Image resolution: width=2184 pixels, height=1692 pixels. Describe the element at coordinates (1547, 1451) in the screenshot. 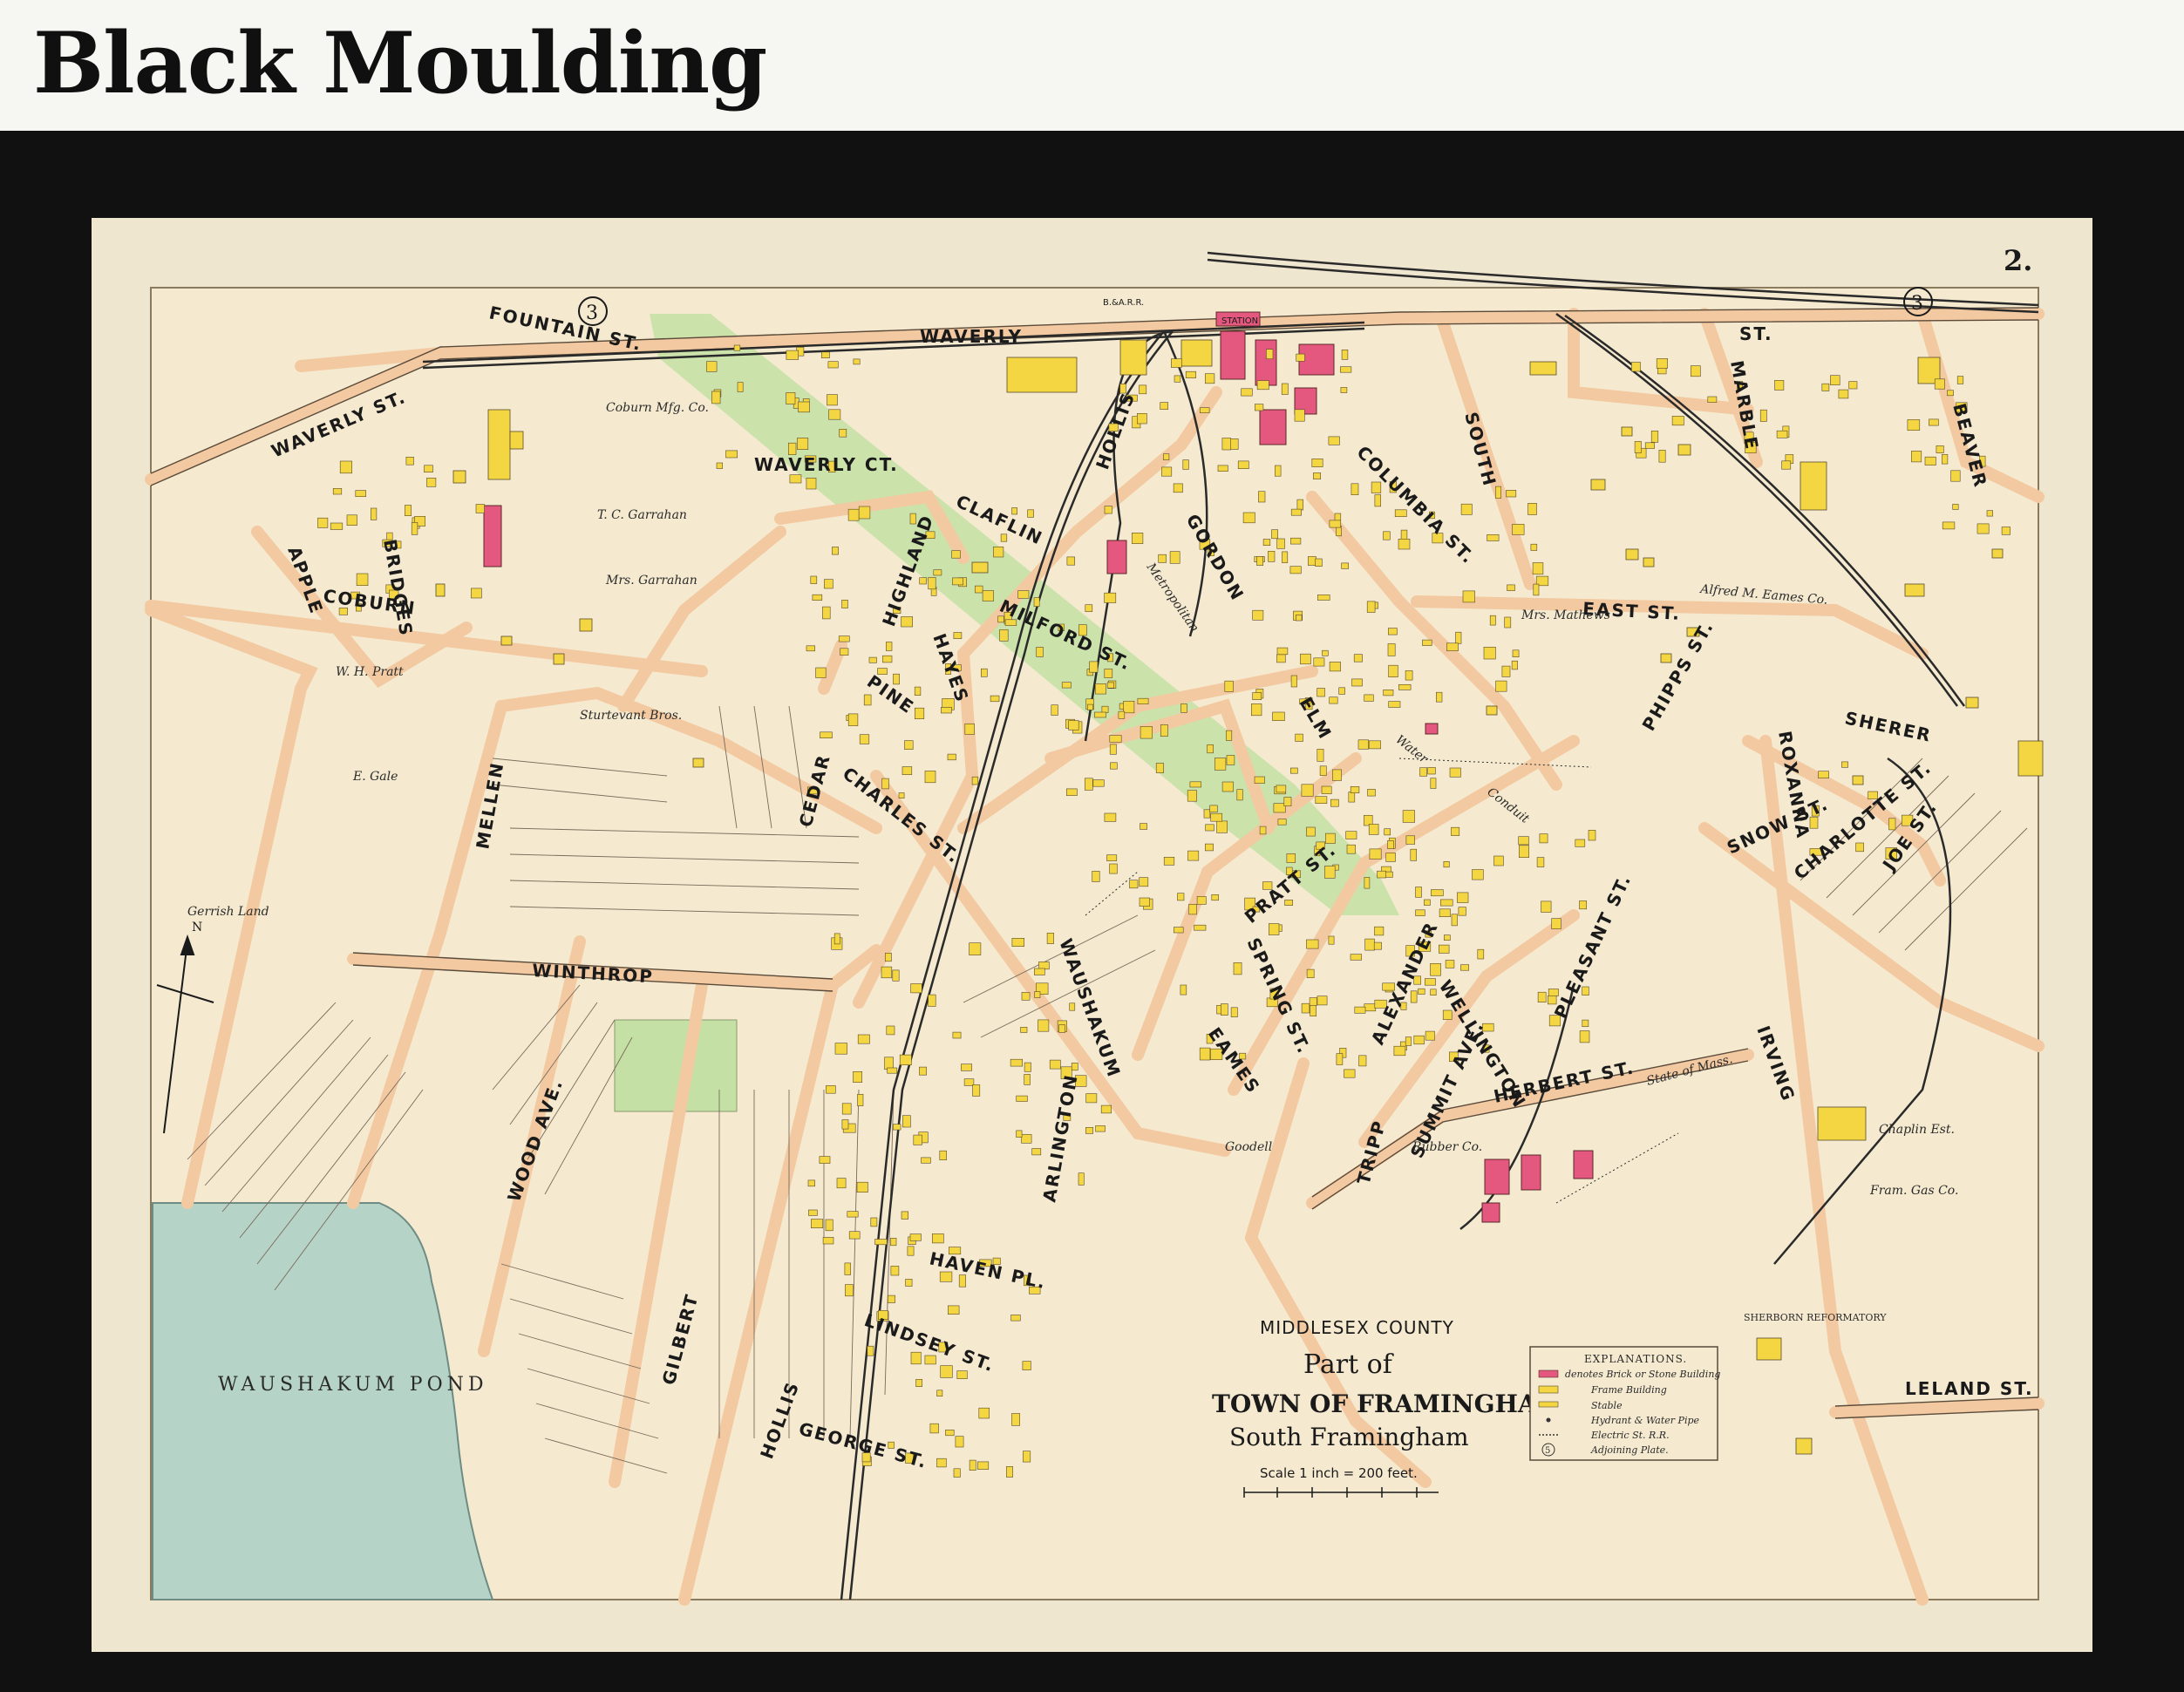

I see `legend-plate-symbol: 5` at that location.